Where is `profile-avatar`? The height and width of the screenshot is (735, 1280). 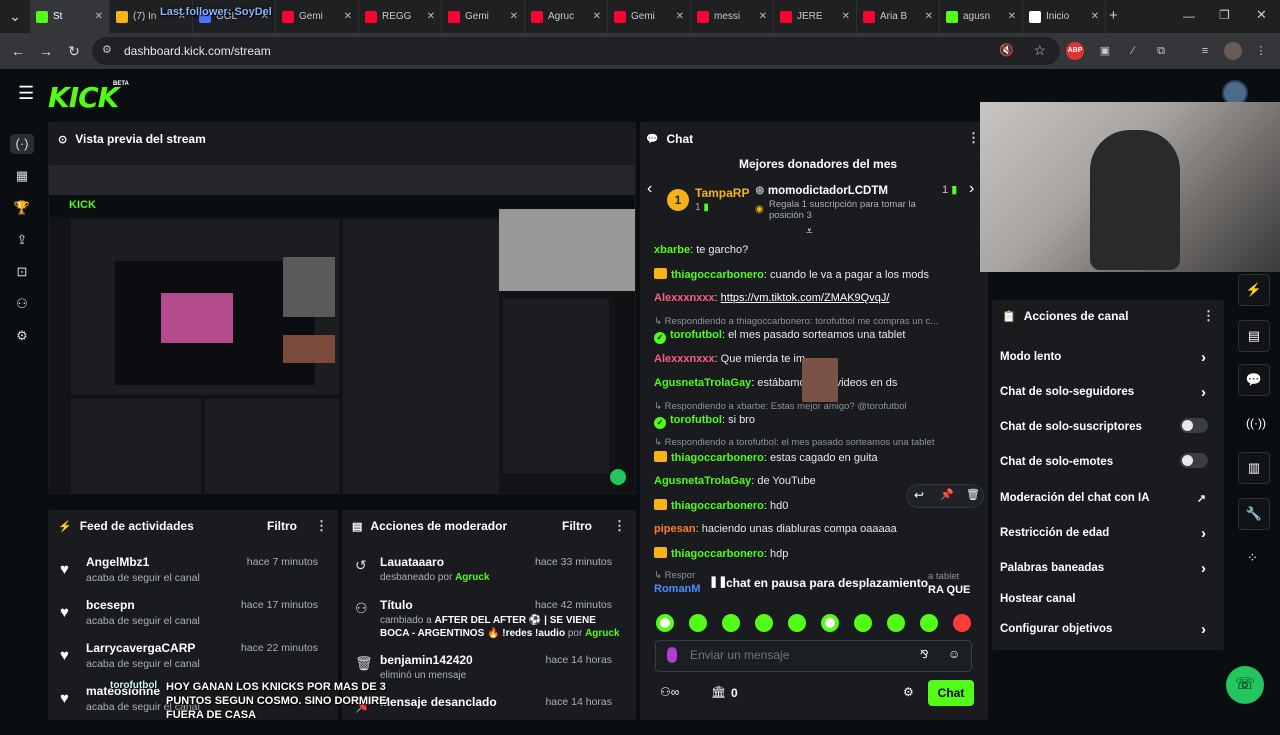 profile-avatar is located at coordinates (1233, 51).